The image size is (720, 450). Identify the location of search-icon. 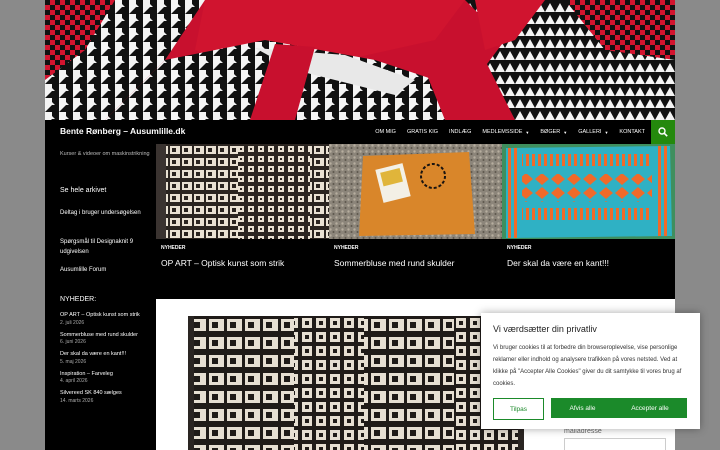
(663, 132).